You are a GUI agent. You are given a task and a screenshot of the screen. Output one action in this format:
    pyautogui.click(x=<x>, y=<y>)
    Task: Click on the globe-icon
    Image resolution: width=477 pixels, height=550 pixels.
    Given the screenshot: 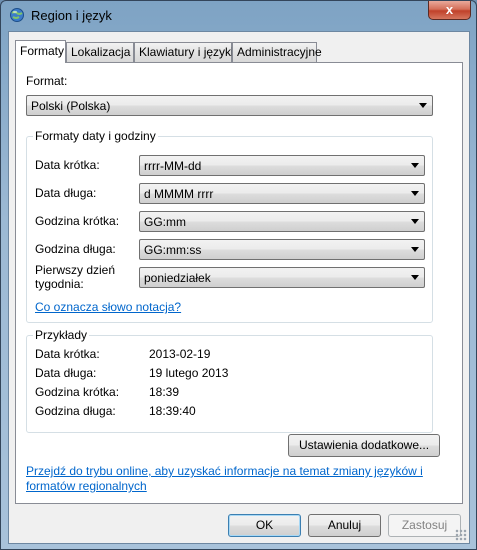 What is the action you would take?
    pyautogui.click(x=17, y=15)
    